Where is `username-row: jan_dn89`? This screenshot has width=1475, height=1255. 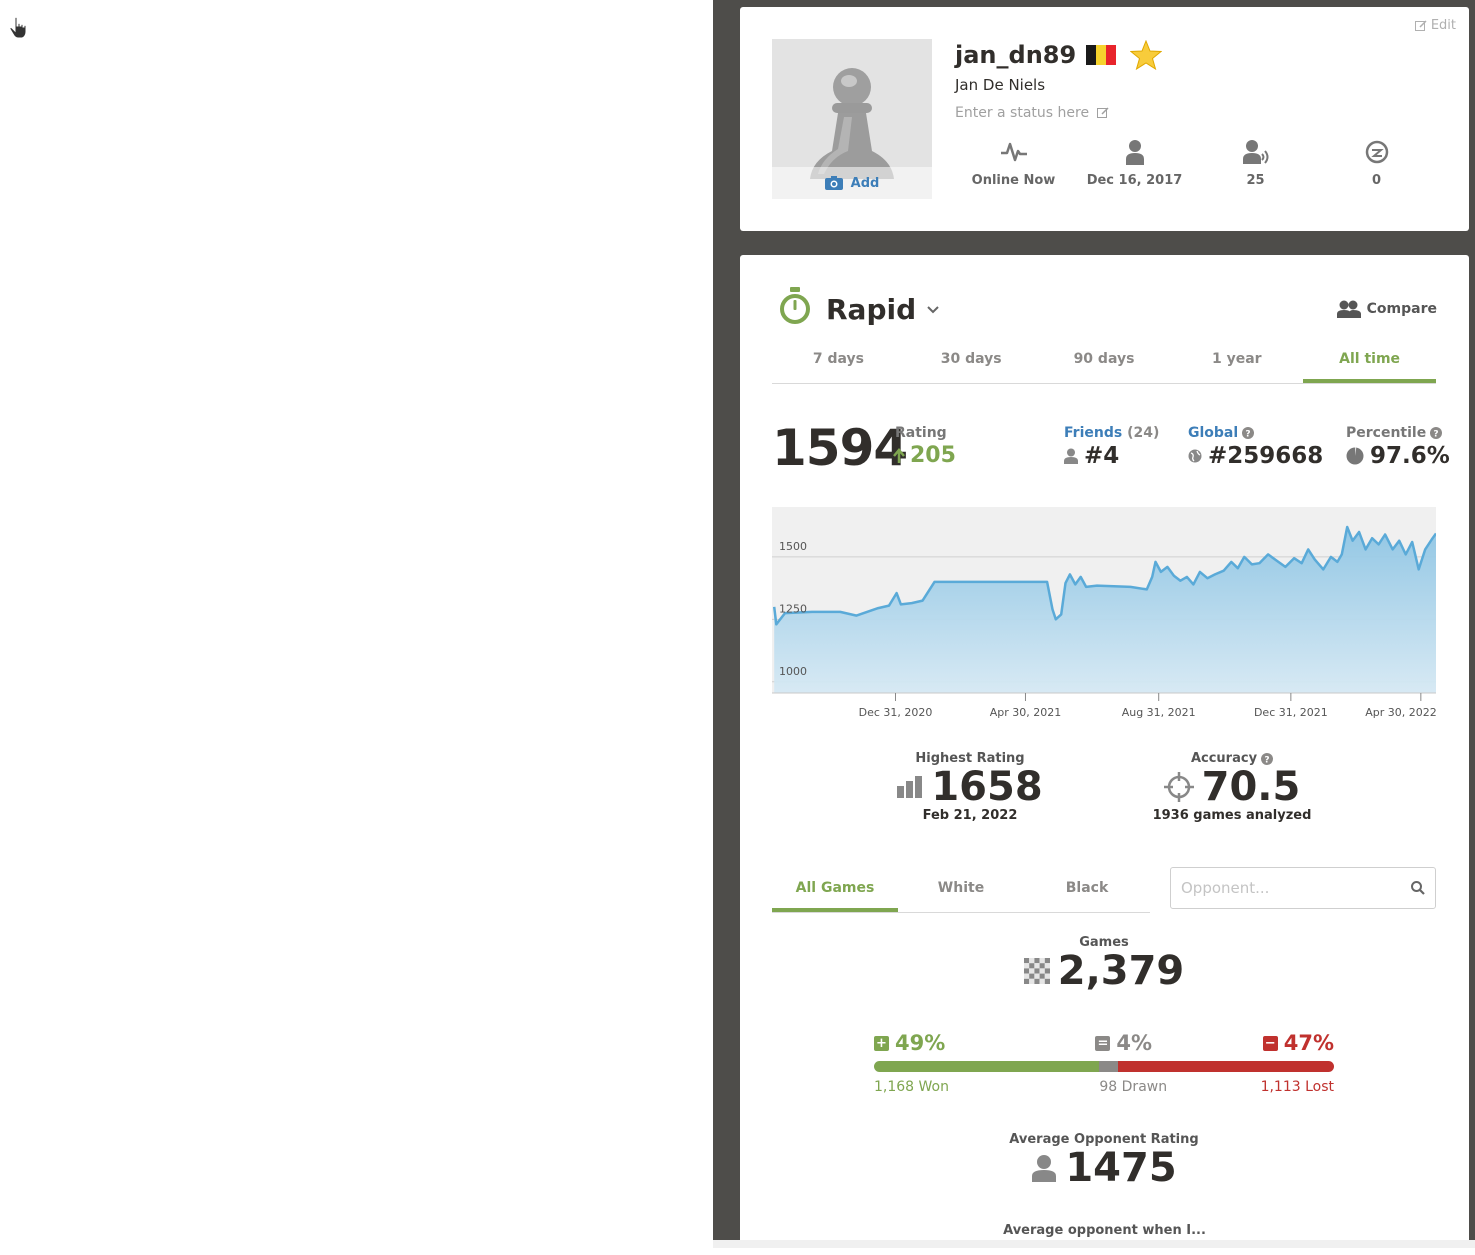 username-row: jan_dn89 is located at coordinates (1059, 55).